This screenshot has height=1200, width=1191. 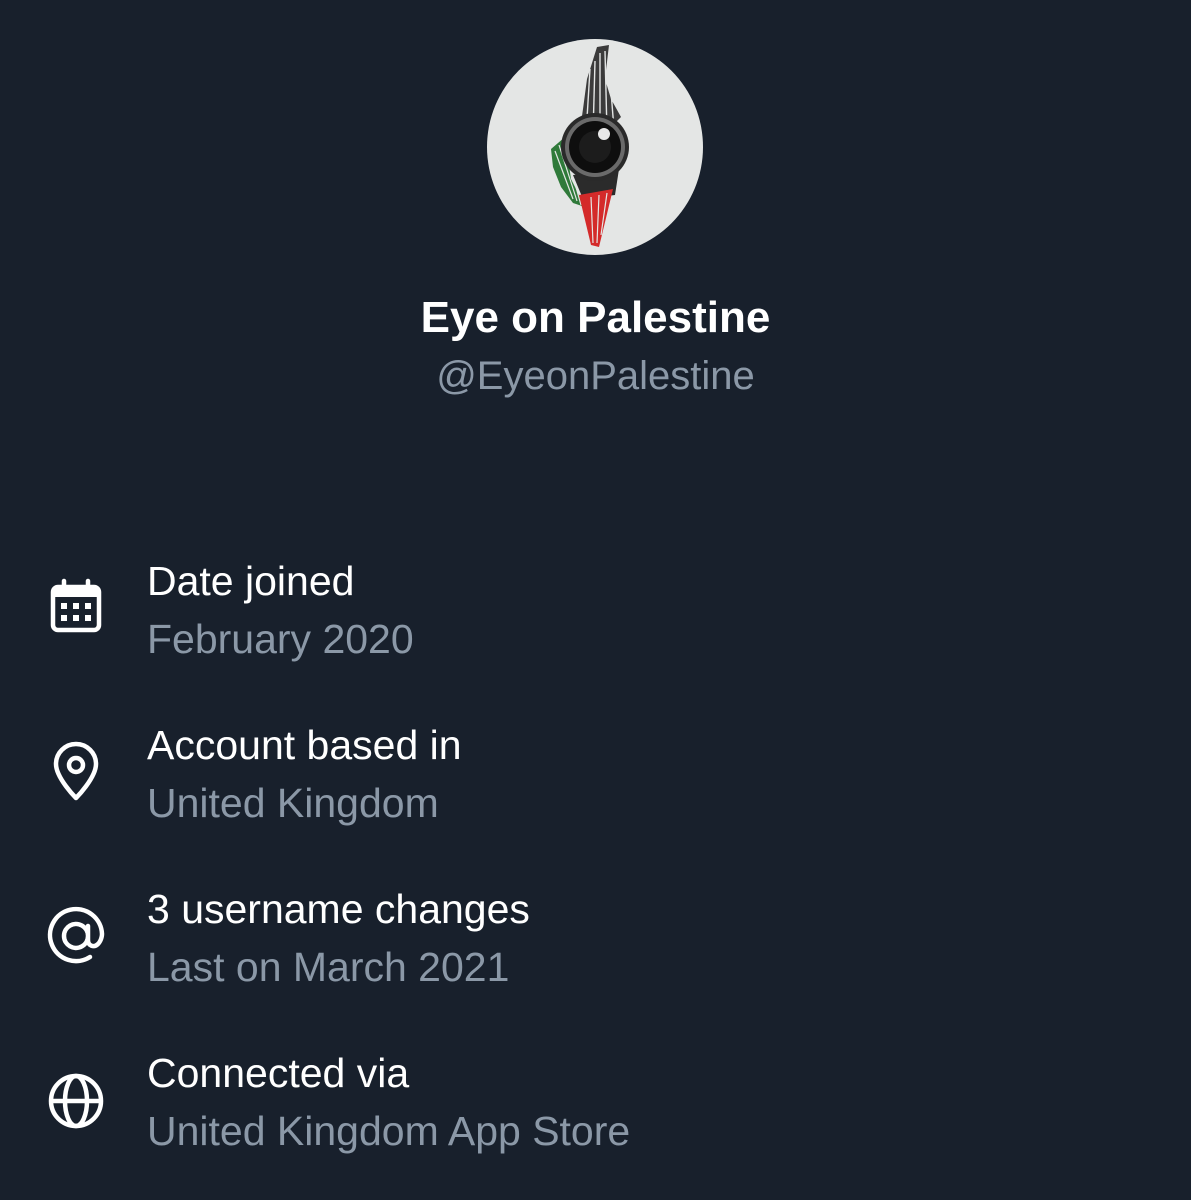 What do you see at coordinates (389, 1131) in the screenshot?
I see `connected-via-value: United Kingdom App Store` at bounding box center [389, 1131].